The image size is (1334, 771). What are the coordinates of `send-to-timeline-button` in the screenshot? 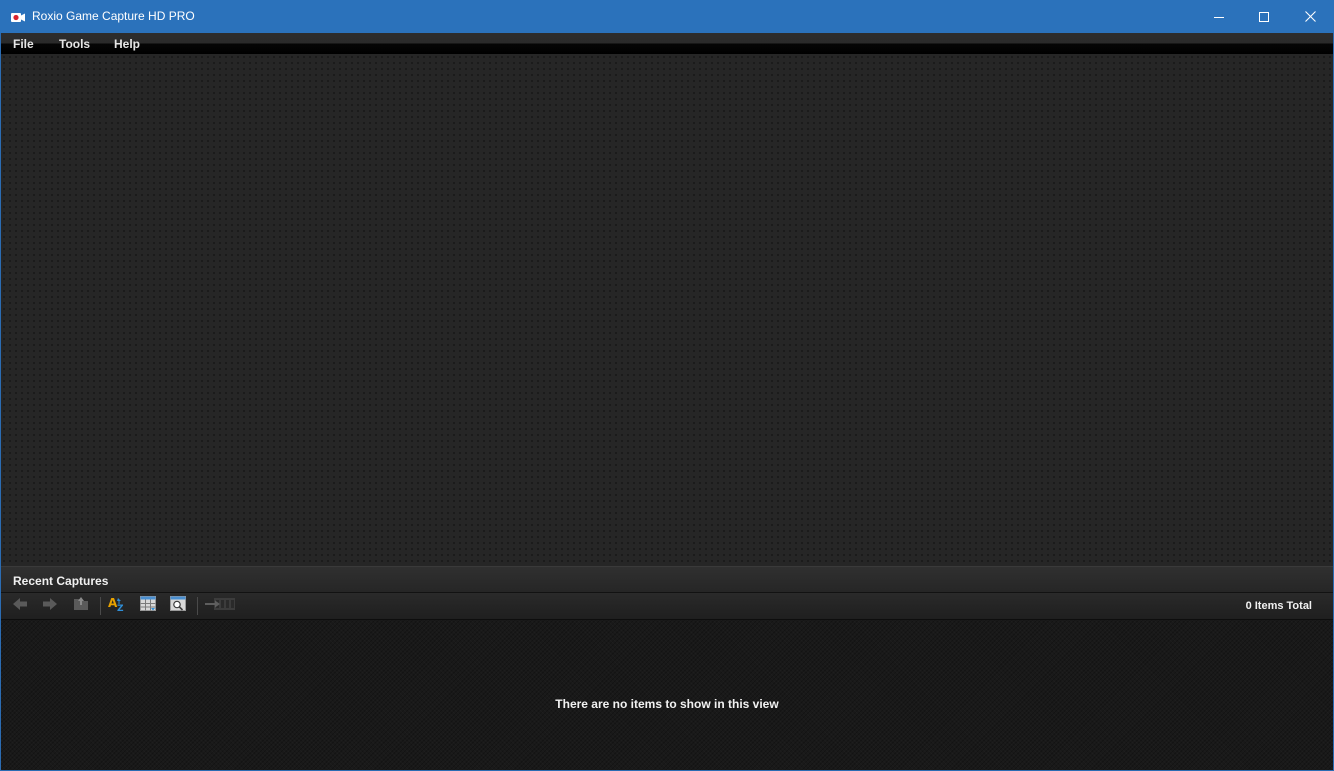 It's located at (220, 606).